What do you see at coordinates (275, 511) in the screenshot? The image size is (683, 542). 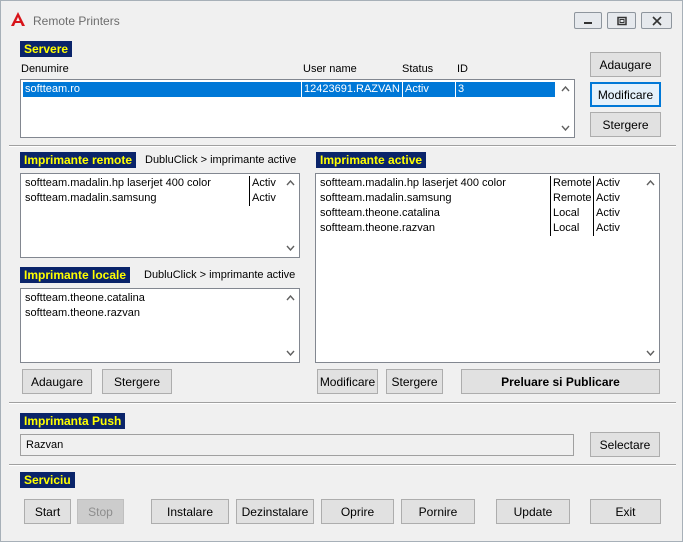 I see `uninstall-button: Dezinstalare` at bounding box center [275, 511].